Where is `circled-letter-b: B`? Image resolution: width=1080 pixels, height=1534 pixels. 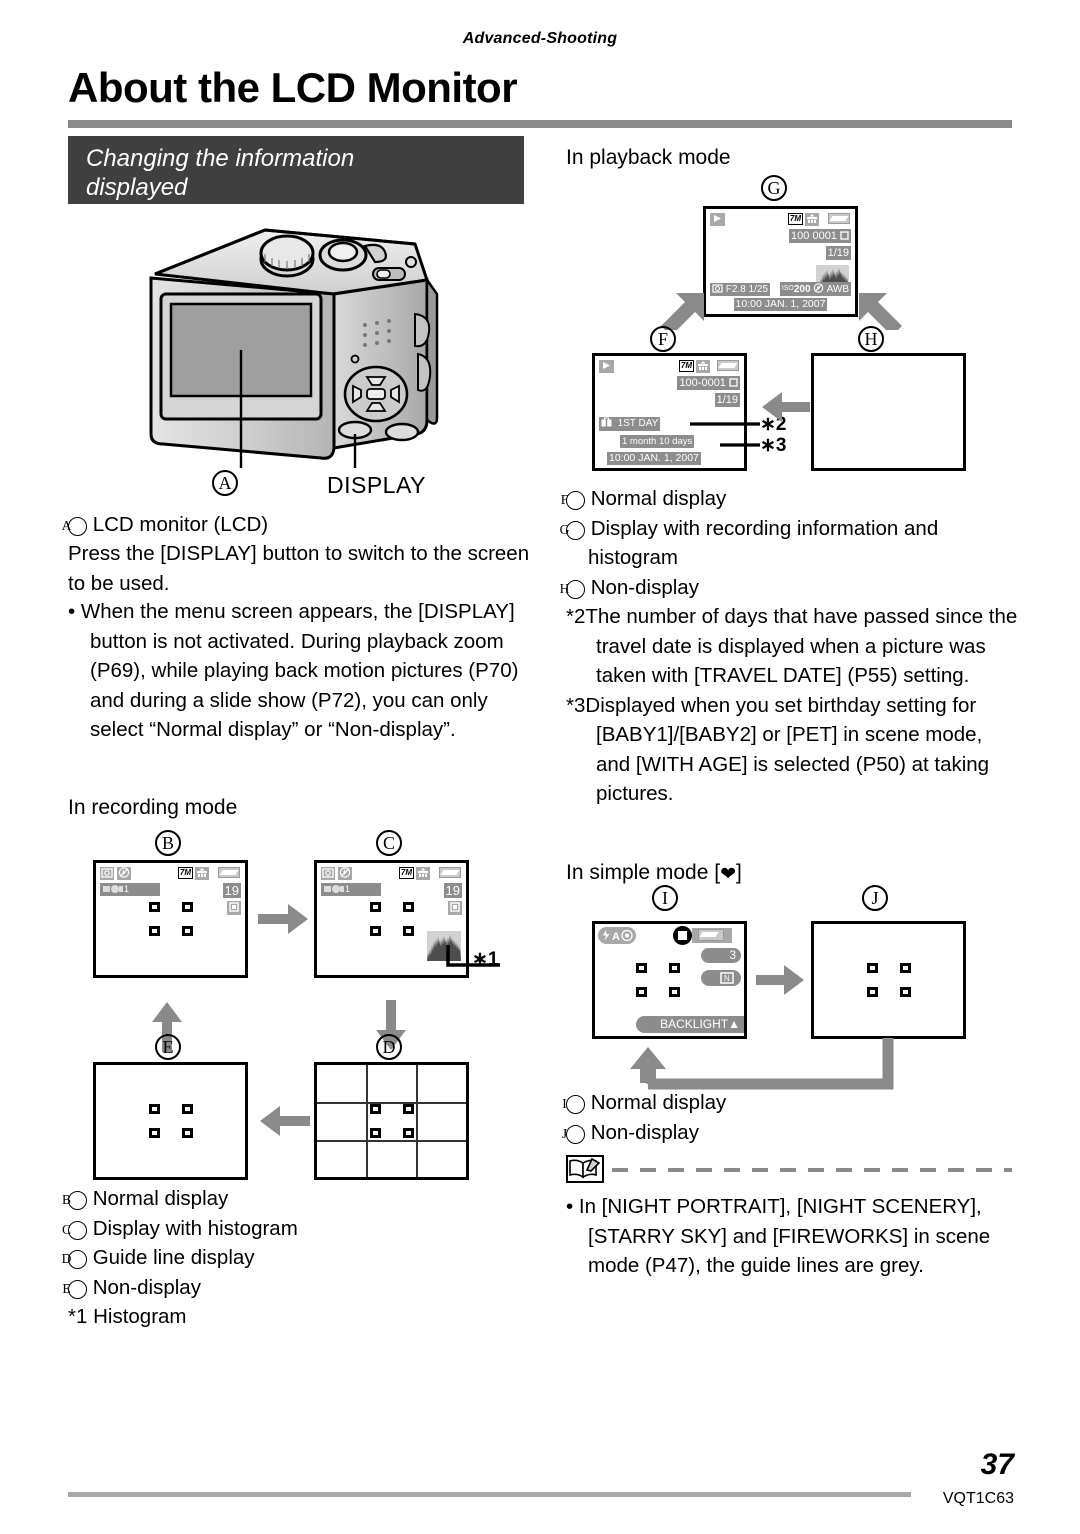 circled-letter-b: B is located at coordinates (168, 843).